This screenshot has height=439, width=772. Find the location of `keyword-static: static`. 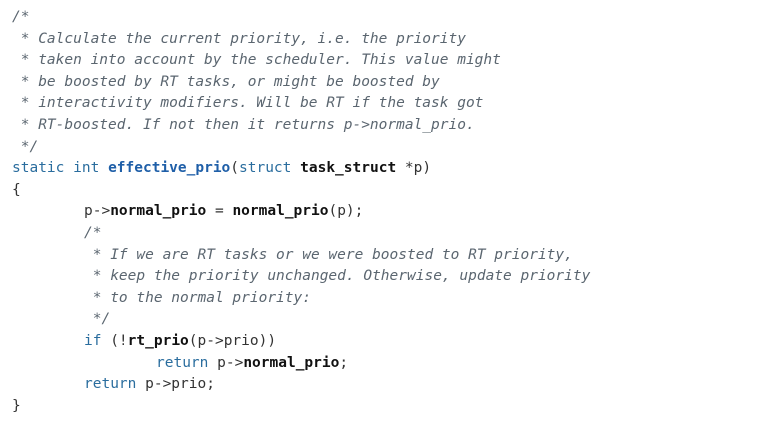

keyword-static: static is located at coordinates (38, 168).